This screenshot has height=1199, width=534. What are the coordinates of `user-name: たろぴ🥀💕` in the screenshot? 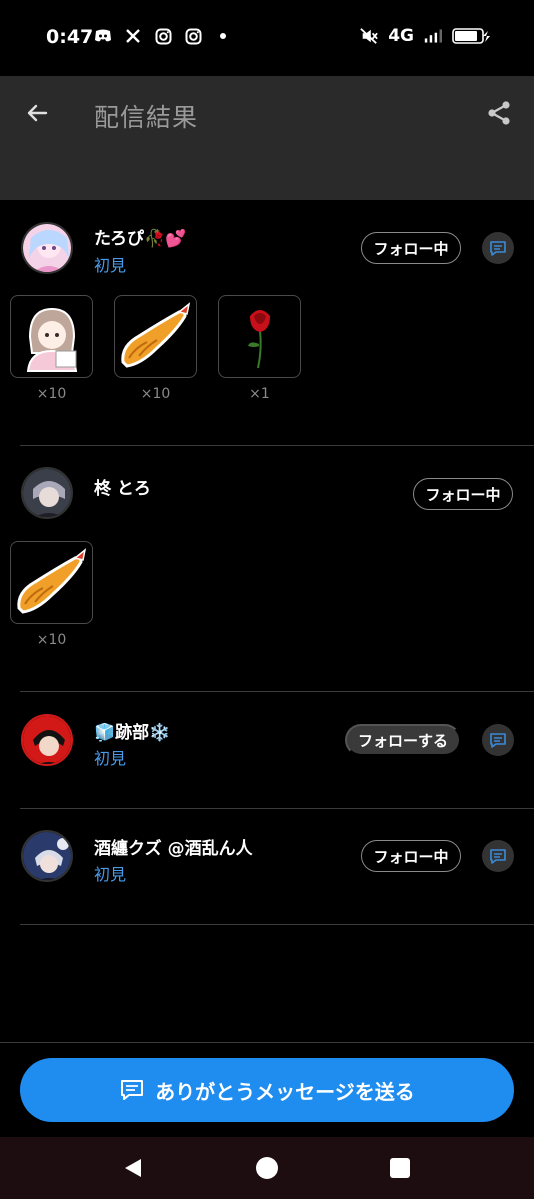 It's located at (140, 239).